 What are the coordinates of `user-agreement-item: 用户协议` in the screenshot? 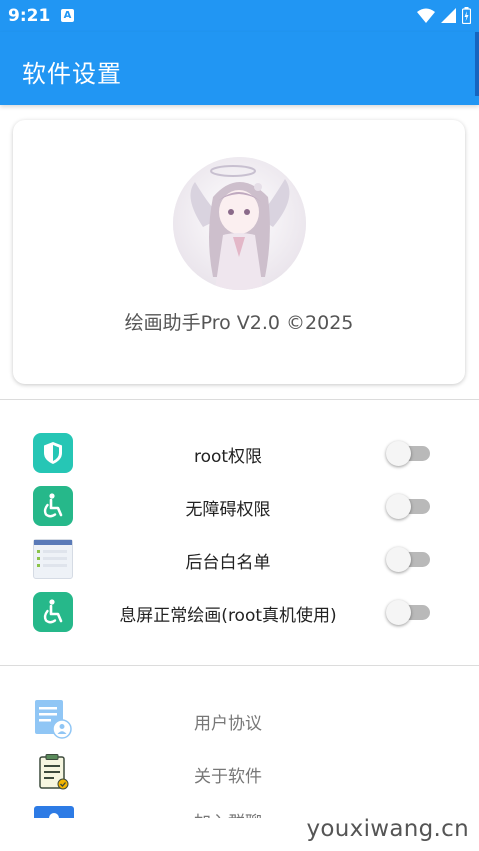 It's located at (239, 720).